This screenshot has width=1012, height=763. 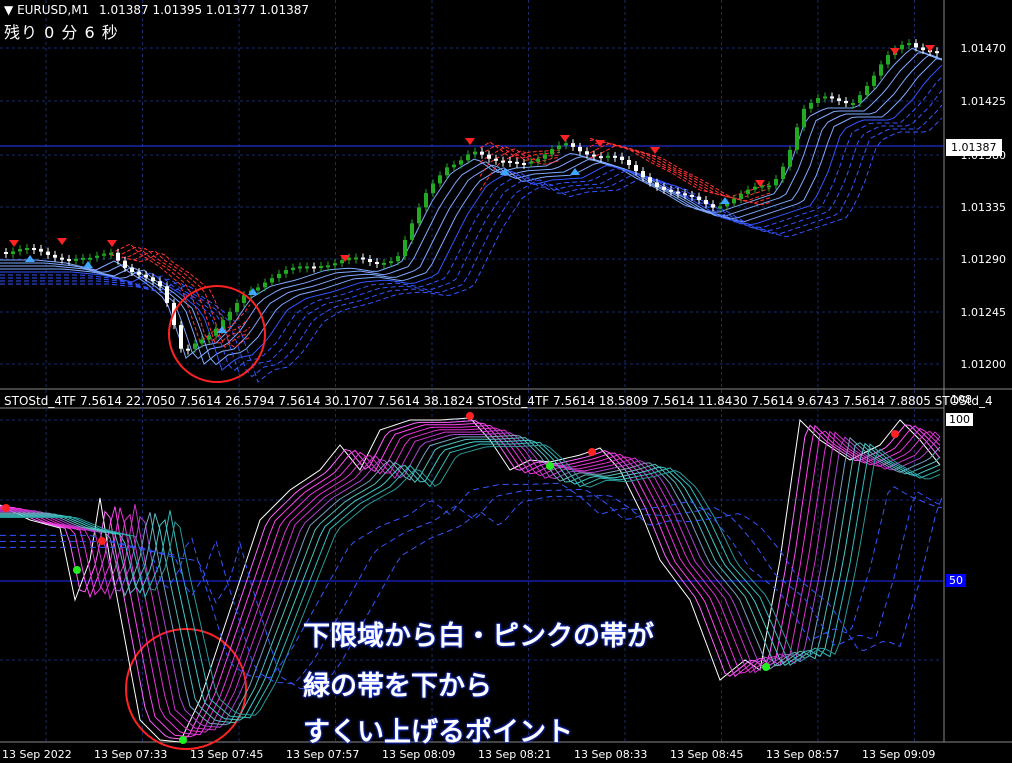 What do you see at coordinates (983, 259) in the screenshot?
I see `price-label: 1.01290` at bounding box center [983, 259].